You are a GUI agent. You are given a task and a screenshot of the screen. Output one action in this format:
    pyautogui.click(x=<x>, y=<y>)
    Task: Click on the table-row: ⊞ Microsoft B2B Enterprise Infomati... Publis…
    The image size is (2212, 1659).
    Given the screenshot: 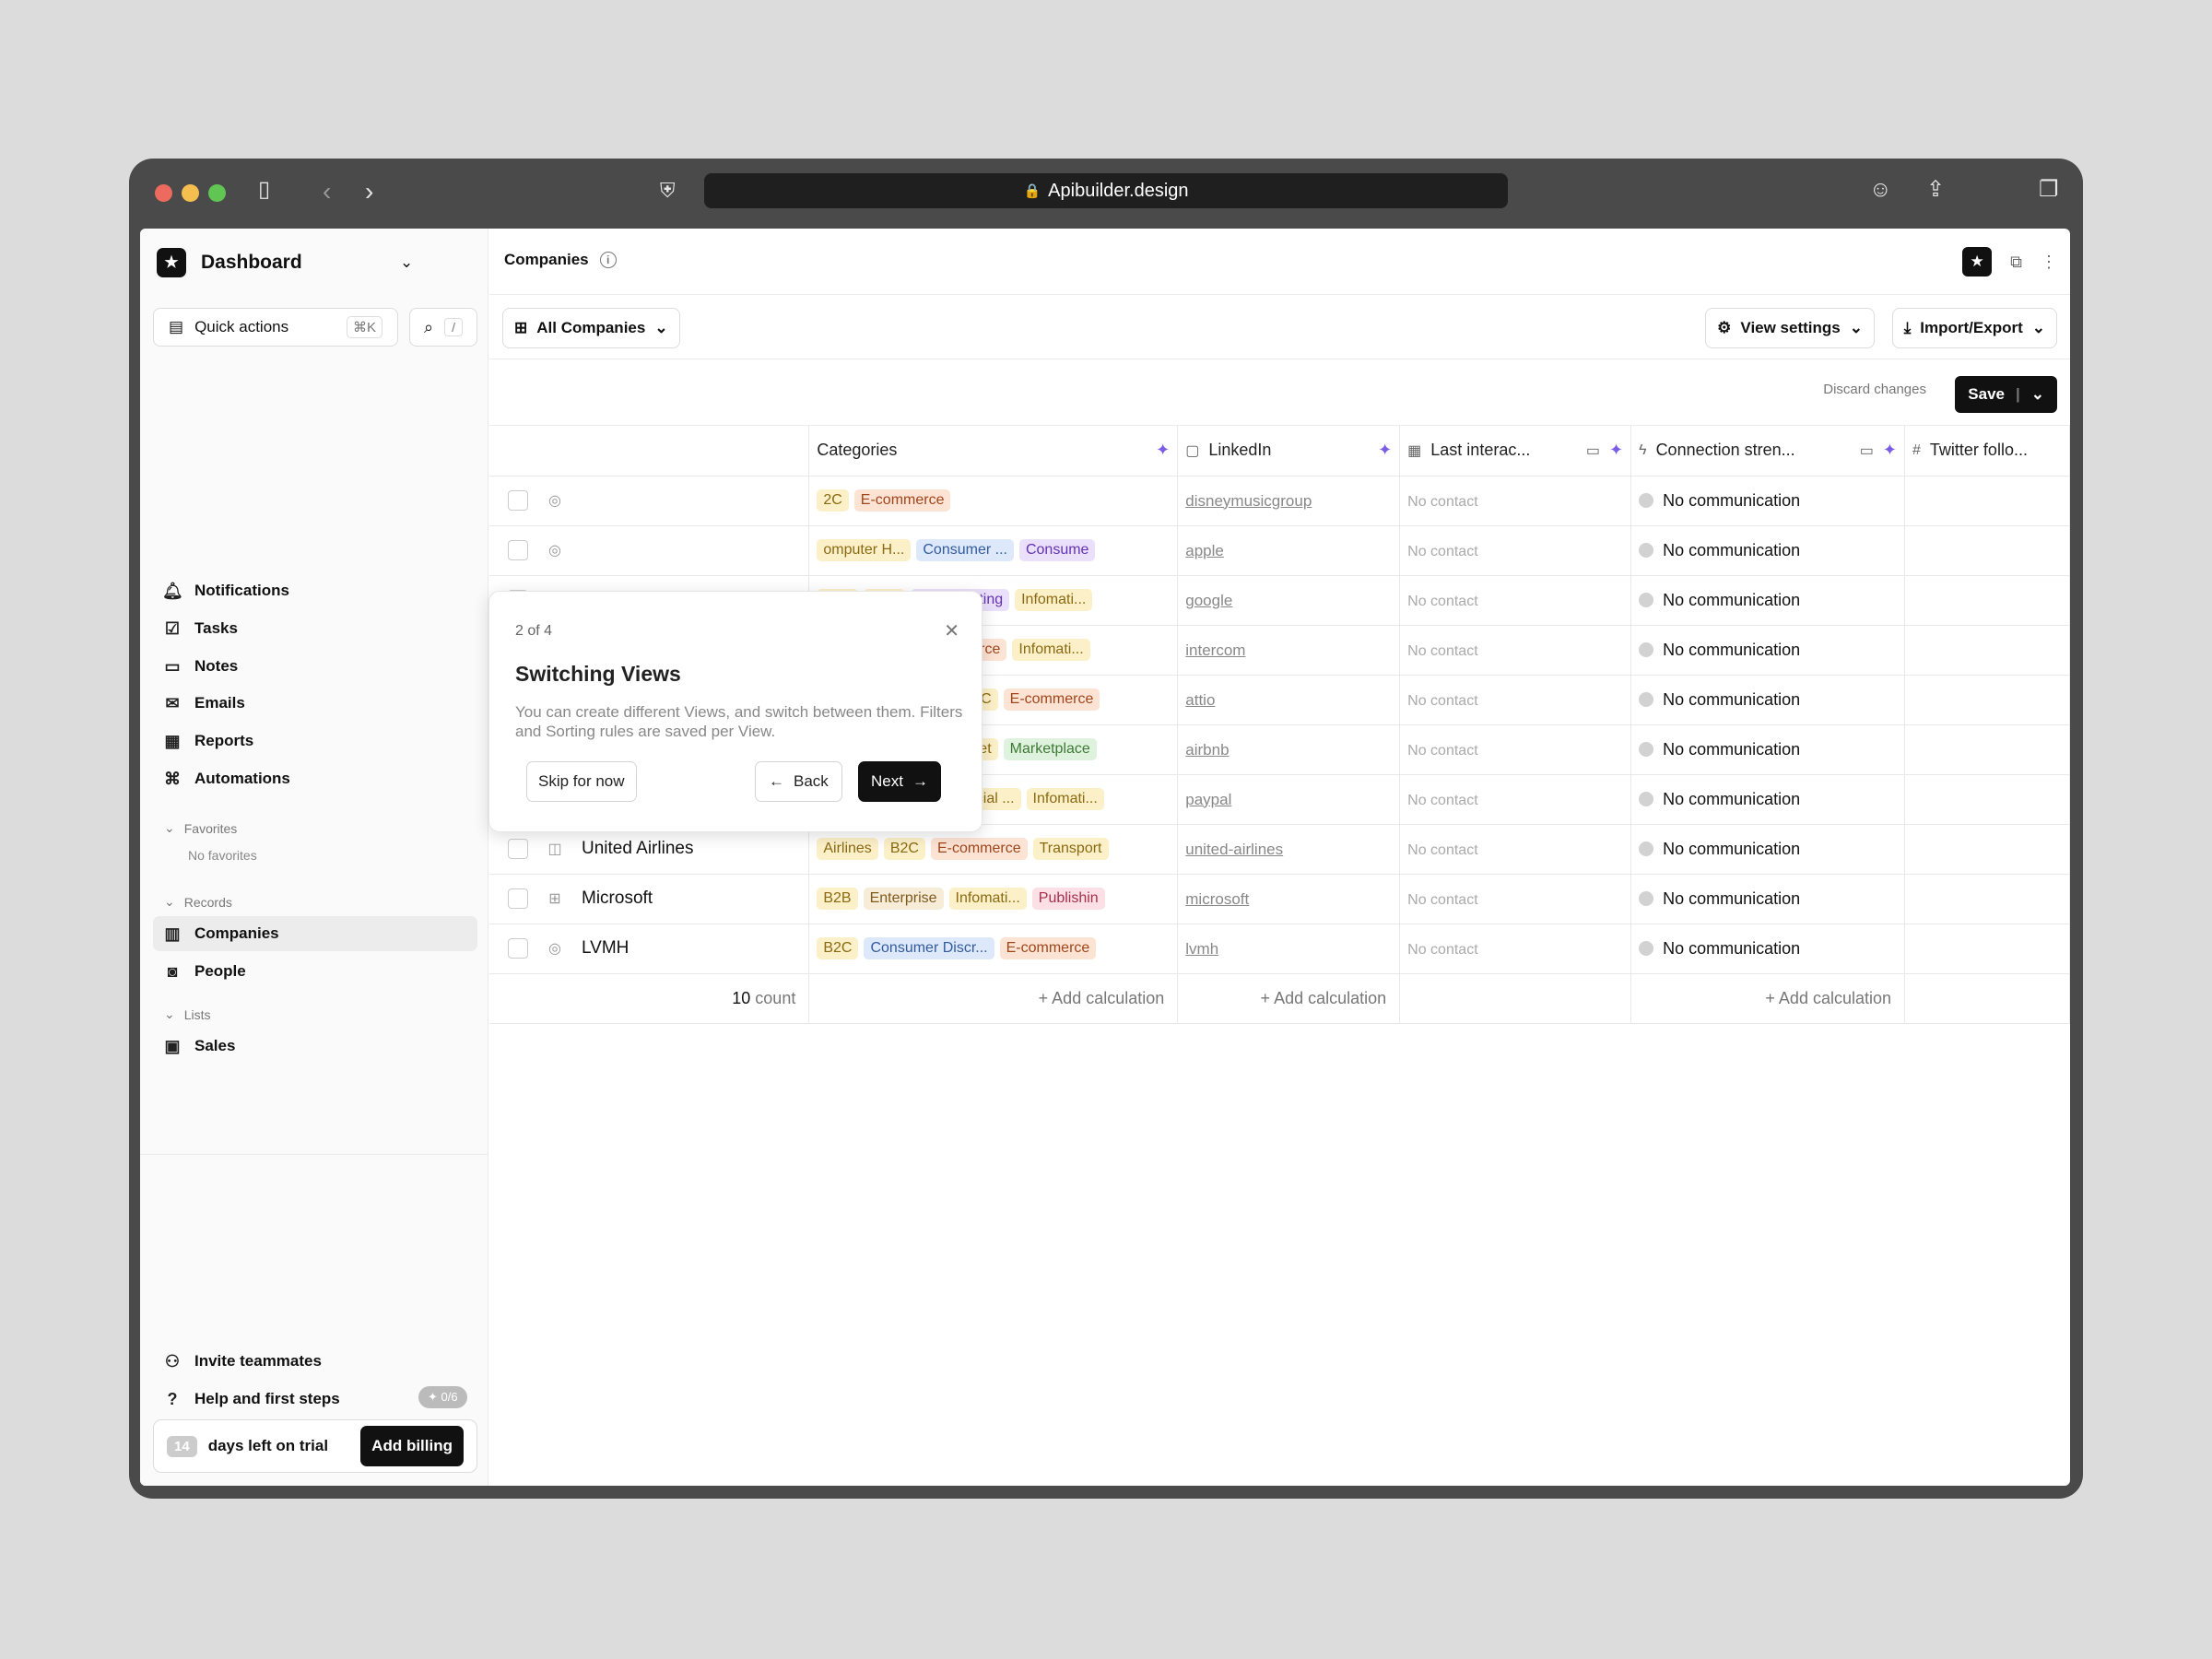 What is the action you would take?
    pyautogui.click(x=1279, y=899)
    